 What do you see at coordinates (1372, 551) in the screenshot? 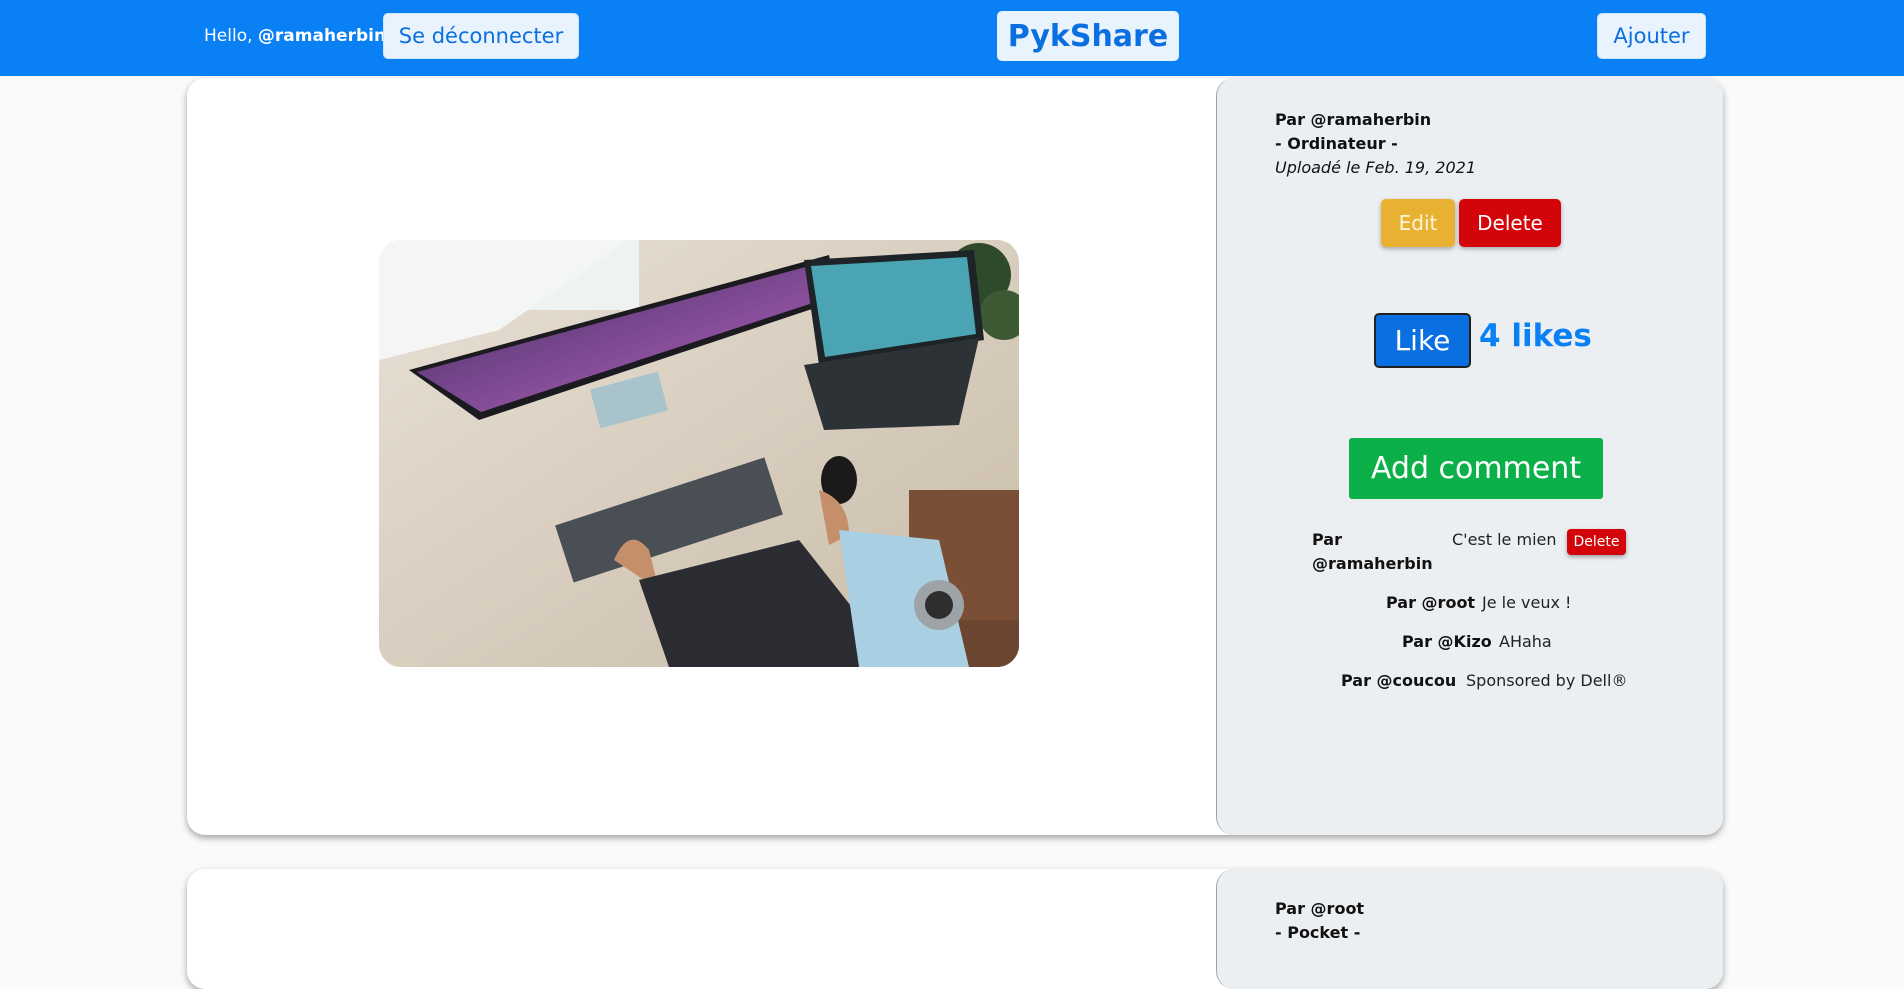
I see `comment-author: Par @ramaherbin` at bounding box center [1372, 551].